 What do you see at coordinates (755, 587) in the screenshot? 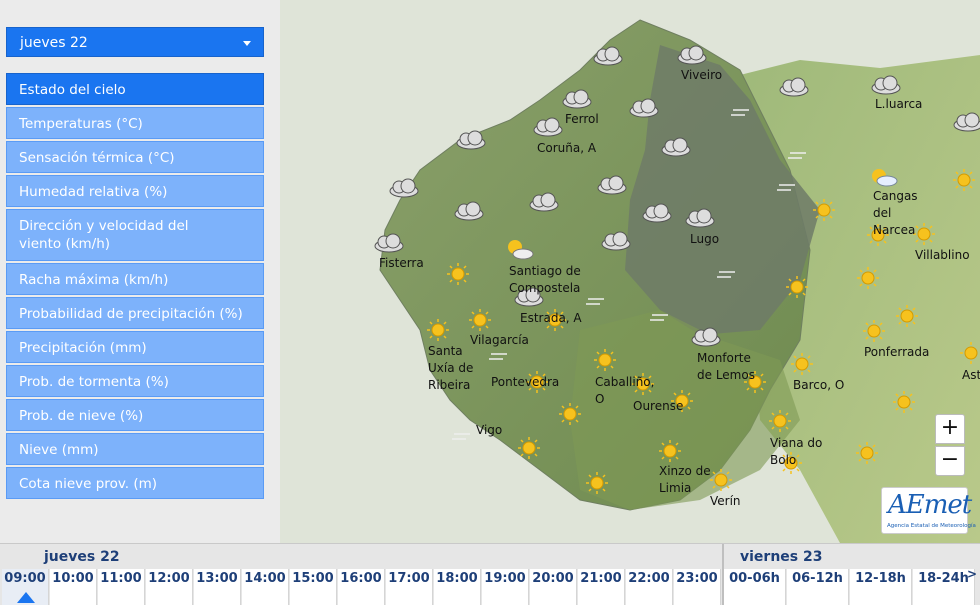
I see `timeline-slot-00-06: 00-06h` at bounding box center [755, 587].